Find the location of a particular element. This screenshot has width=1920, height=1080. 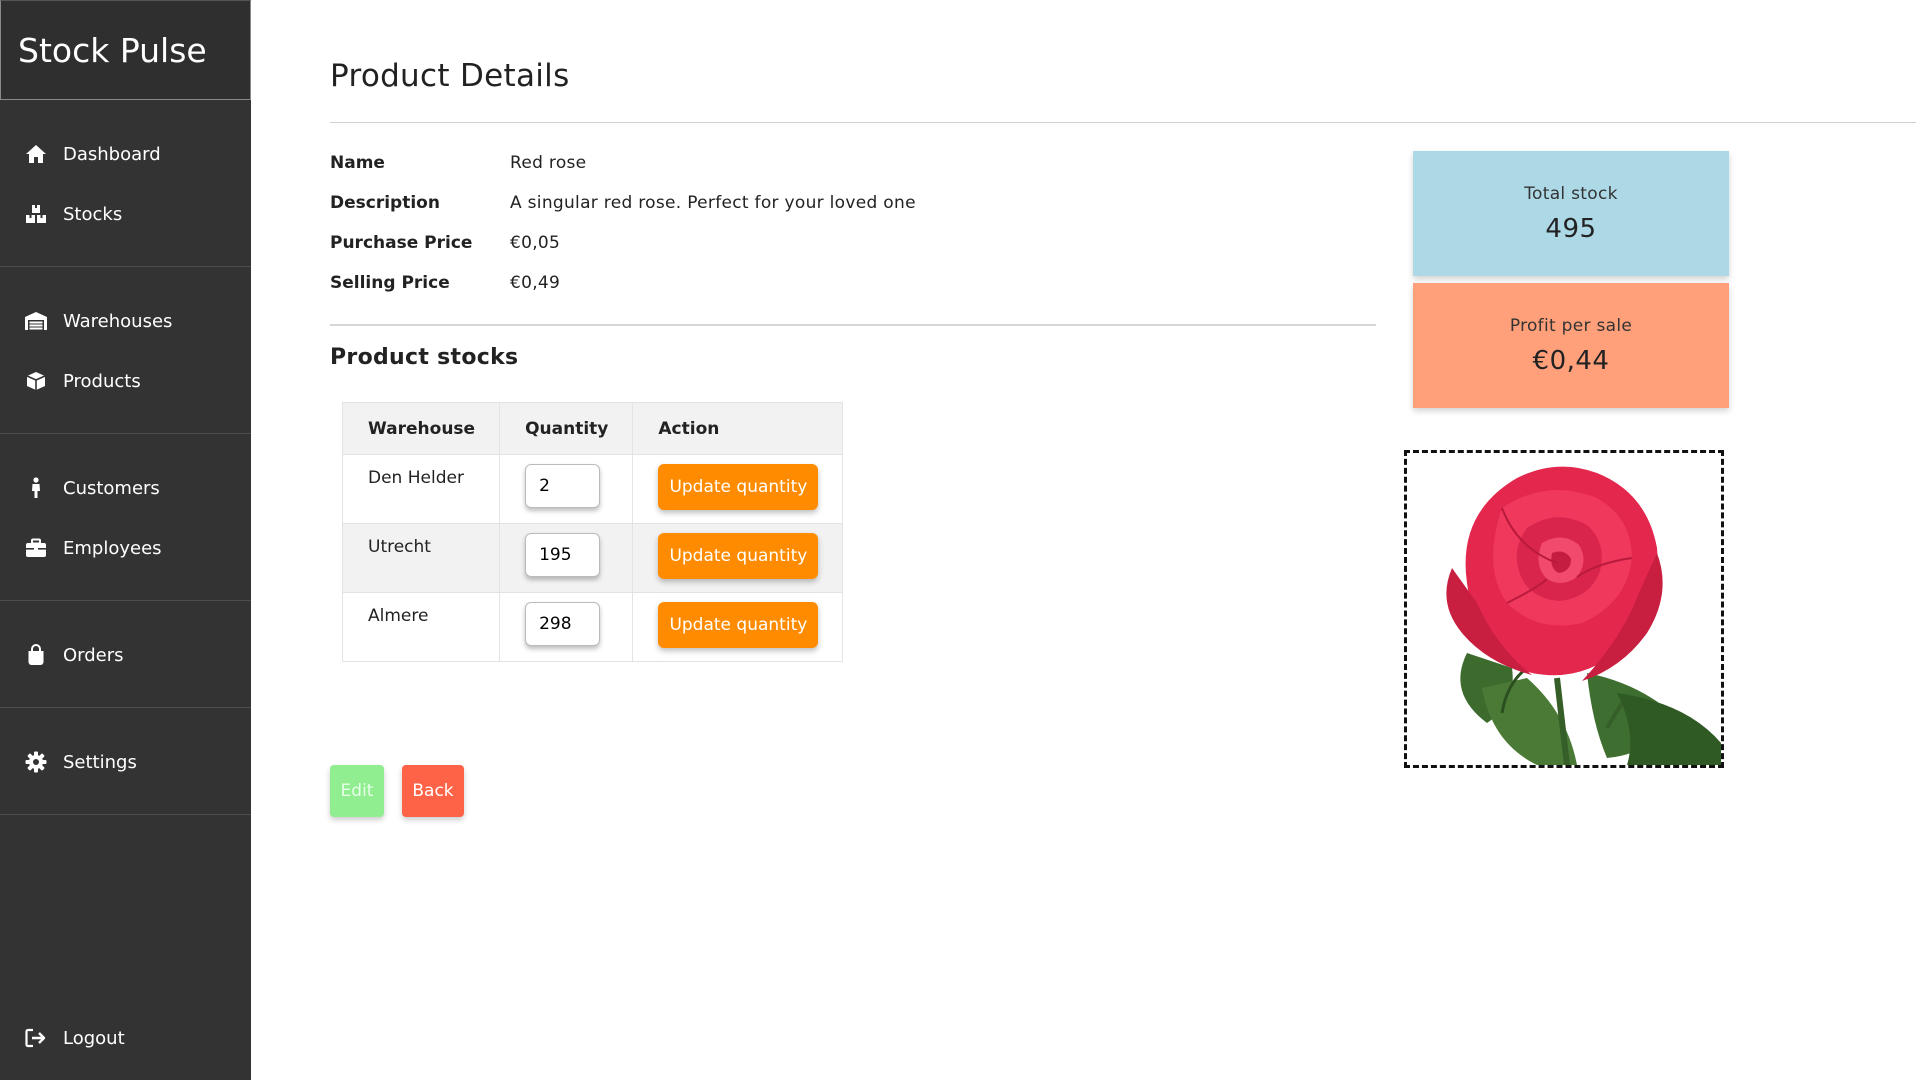

profit-per-sale-card: Profit per sale €0,44 is located at coordinates (1571, 345).